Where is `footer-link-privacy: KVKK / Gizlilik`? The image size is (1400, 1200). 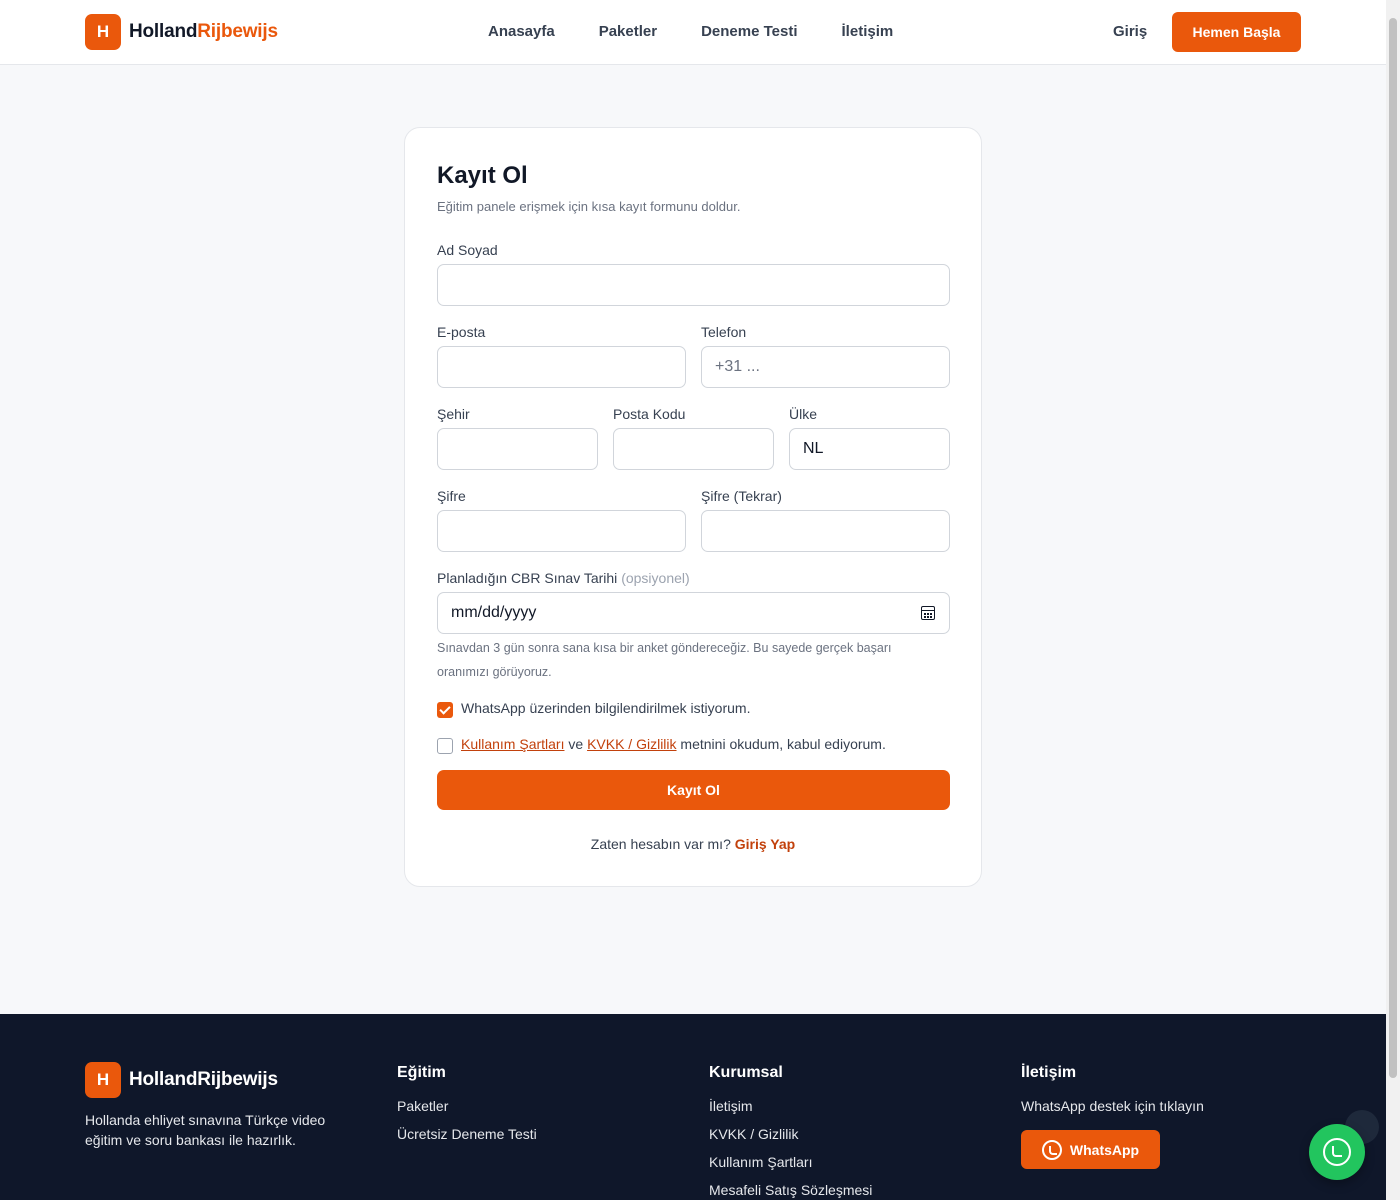
footer-link-privacy: KVKK / Gizlilik is located at coordinates (790, 1140).